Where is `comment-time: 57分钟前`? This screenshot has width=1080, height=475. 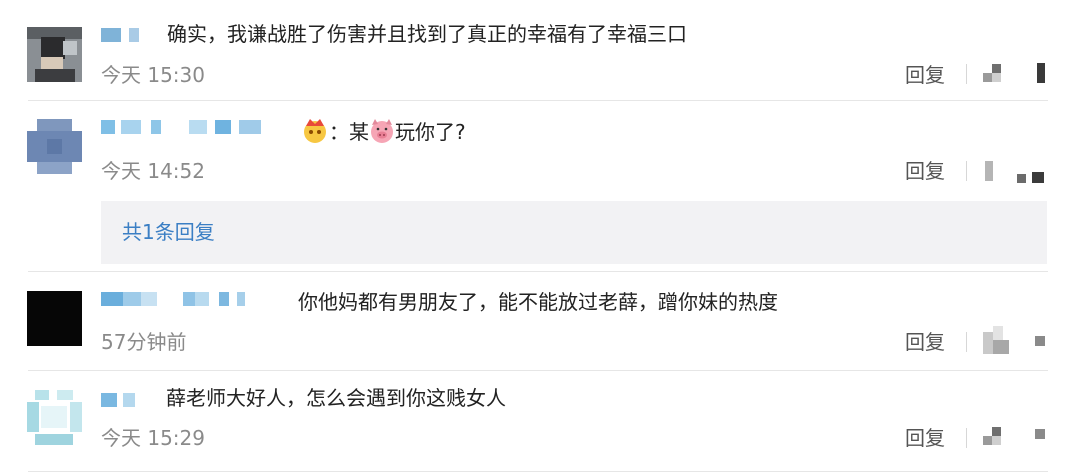
comment-time: 57分钟前 is located at coordinates (144, 342).